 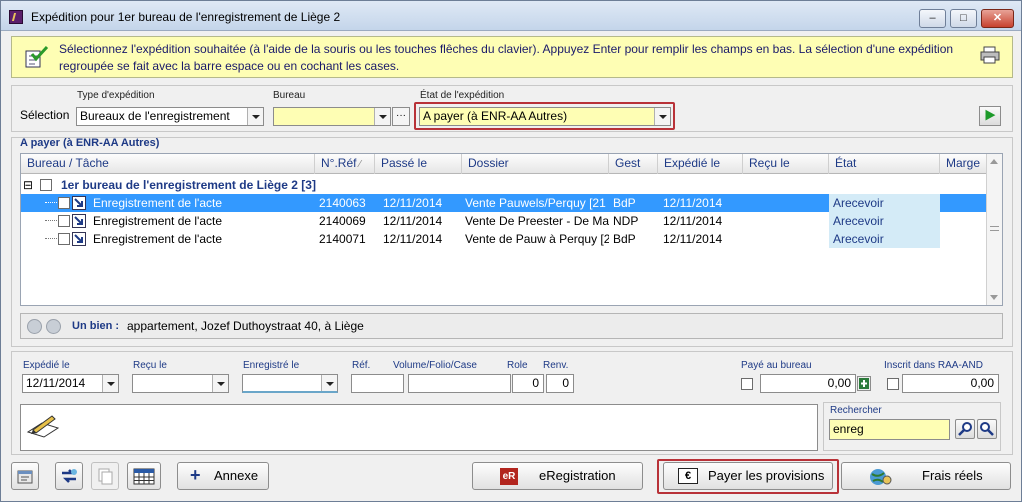 I want to click on scroll-grip-icon, so click(x=994, y=228).